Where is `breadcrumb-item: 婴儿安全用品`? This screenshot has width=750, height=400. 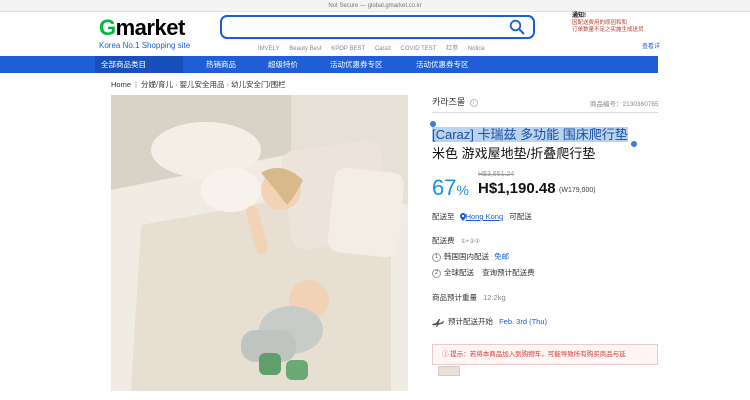 breadcrumb-item: 婴儿安全用品 is located at coordinates (202, 84).